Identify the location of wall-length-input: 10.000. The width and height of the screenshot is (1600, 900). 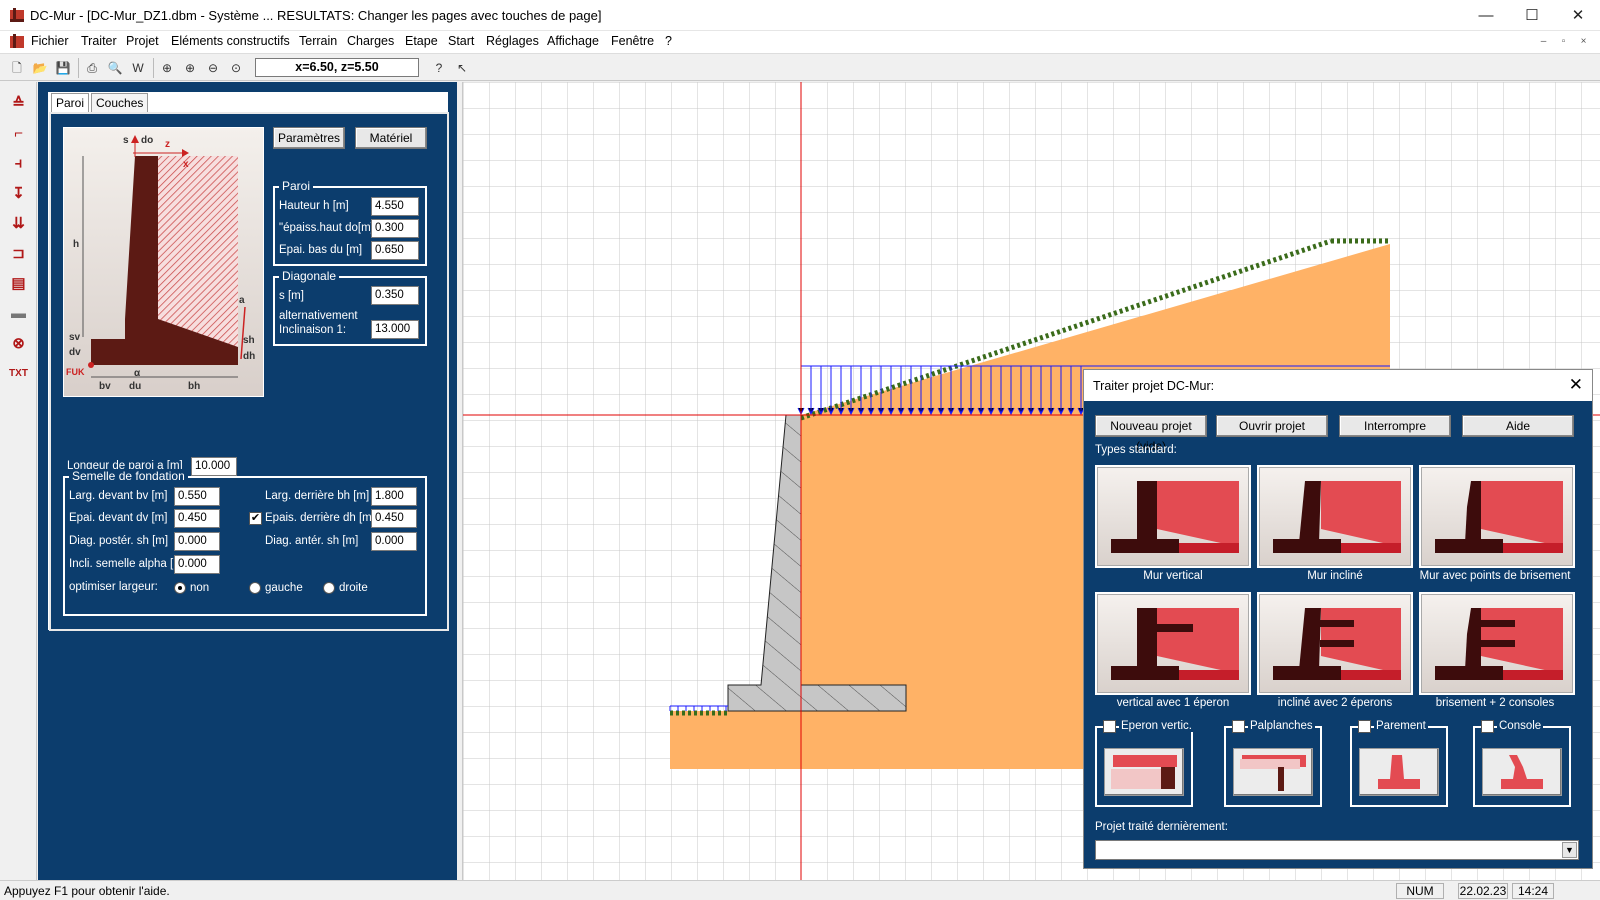
(214, 466).